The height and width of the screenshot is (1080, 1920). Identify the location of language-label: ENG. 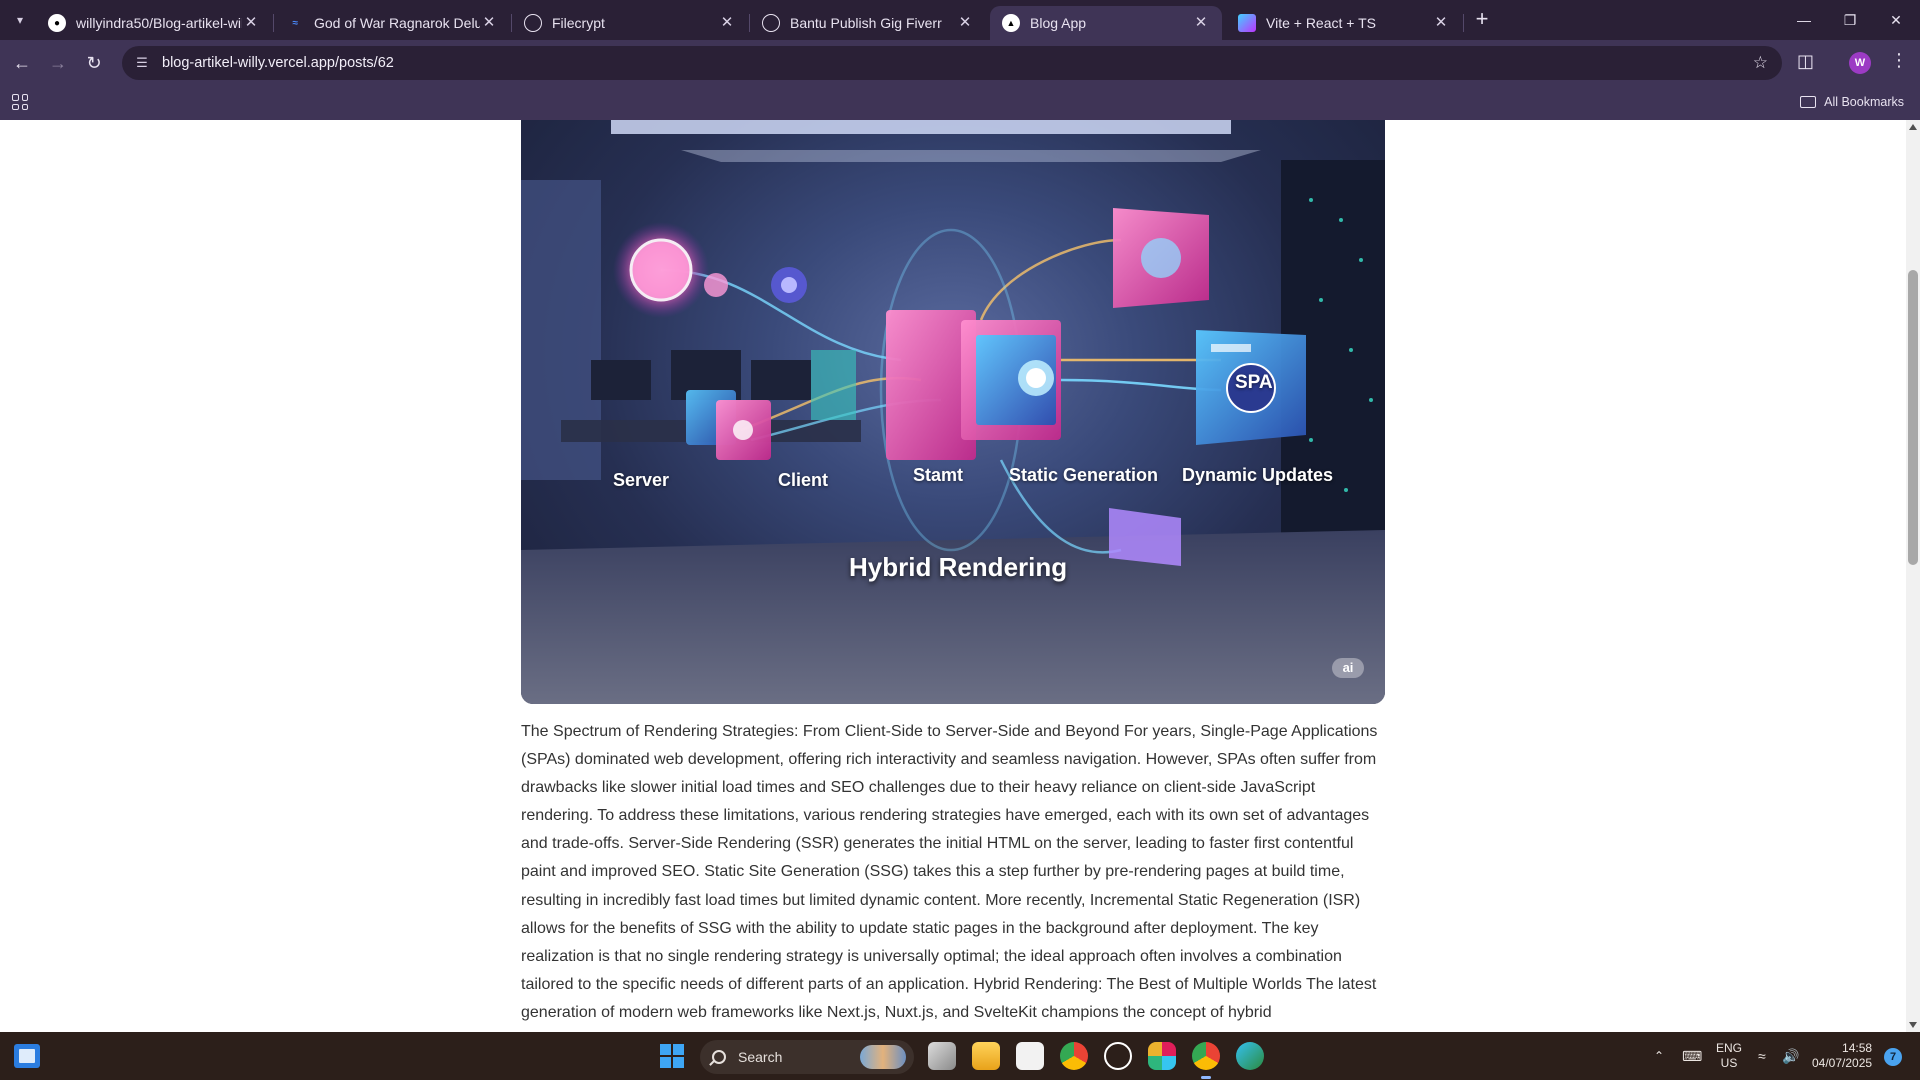
(1729, 1048).